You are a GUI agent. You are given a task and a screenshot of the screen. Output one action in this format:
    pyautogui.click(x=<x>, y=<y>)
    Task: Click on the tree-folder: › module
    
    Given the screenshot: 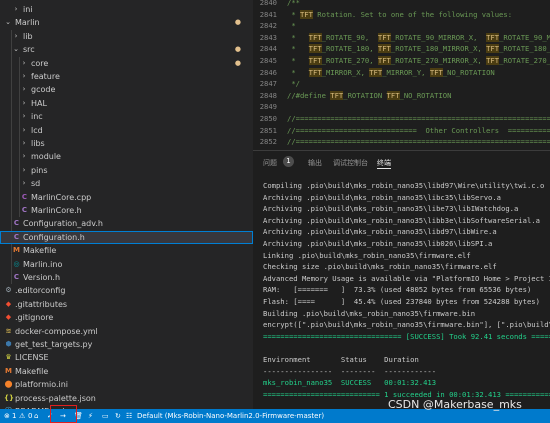 What is the action you would take?
    pyautogui.click(x=126, y=156)
    